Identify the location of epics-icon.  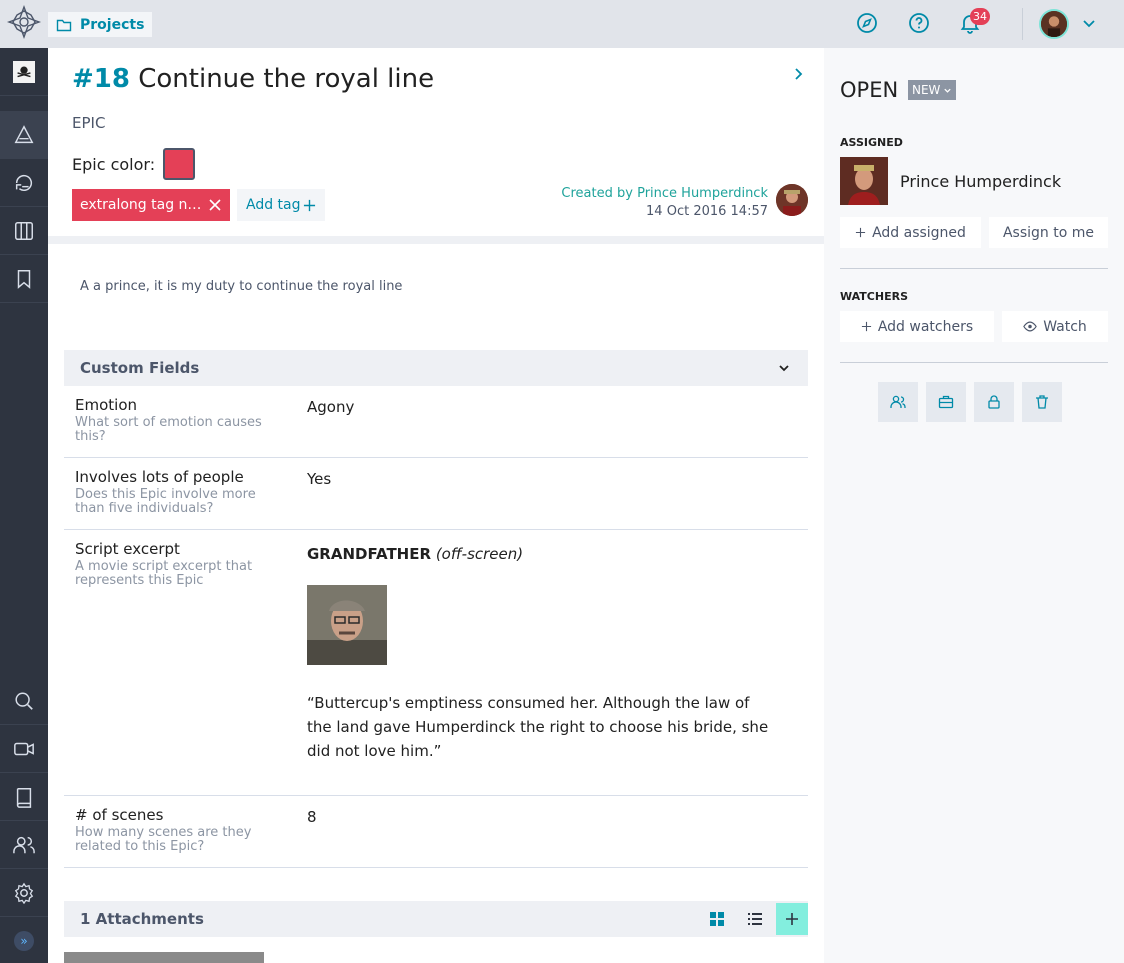
(24, 135).